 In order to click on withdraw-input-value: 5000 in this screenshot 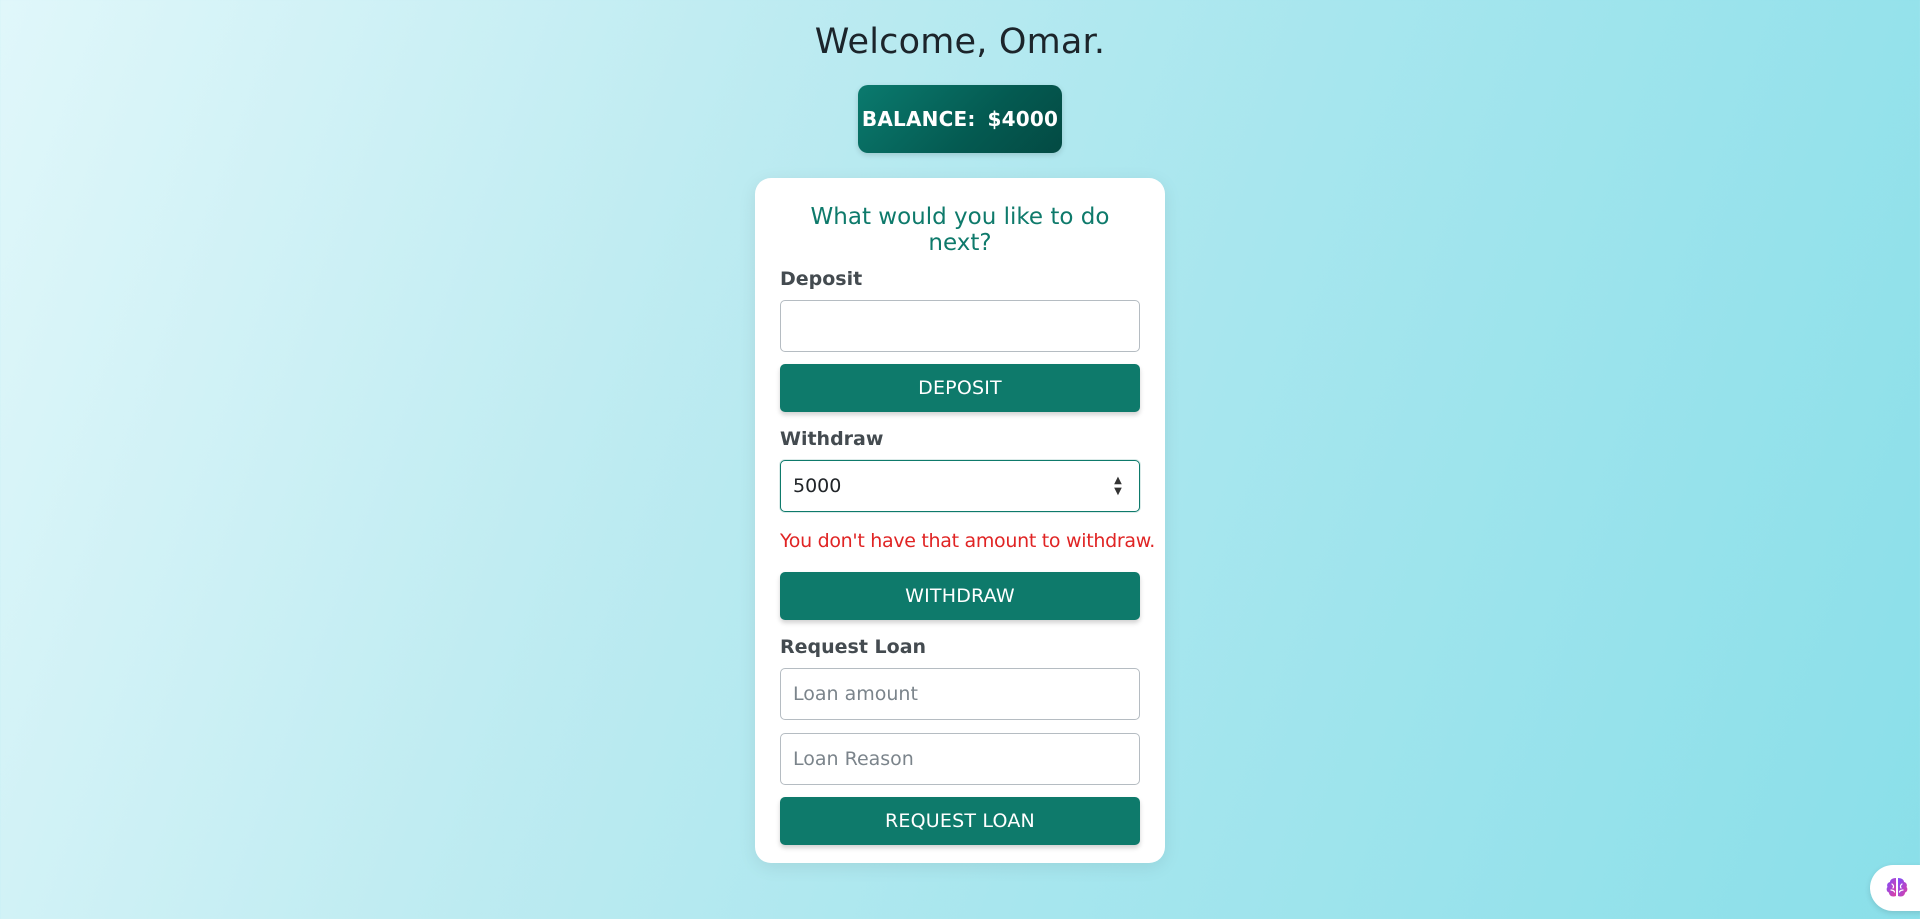, I will do `click(817, 486)`.